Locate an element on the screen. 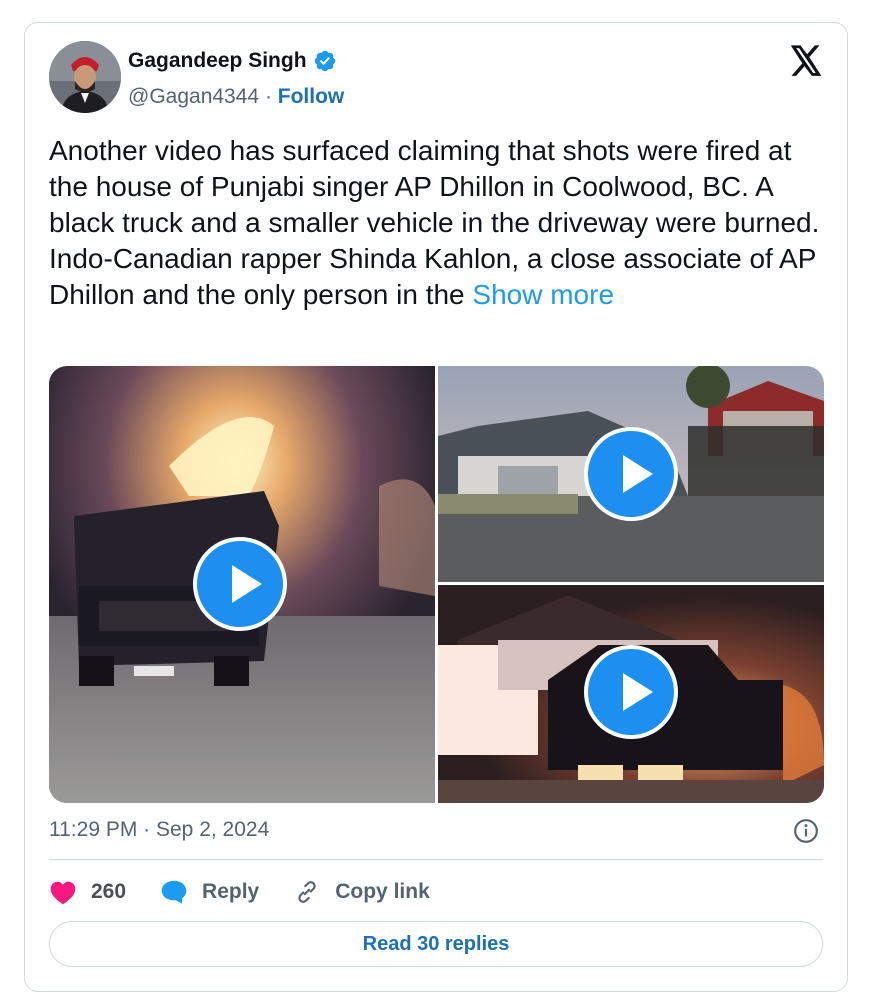 The width and height of the screenshot is (874, 1006). reply-bubble-icon is located at coordinates (174, 892).